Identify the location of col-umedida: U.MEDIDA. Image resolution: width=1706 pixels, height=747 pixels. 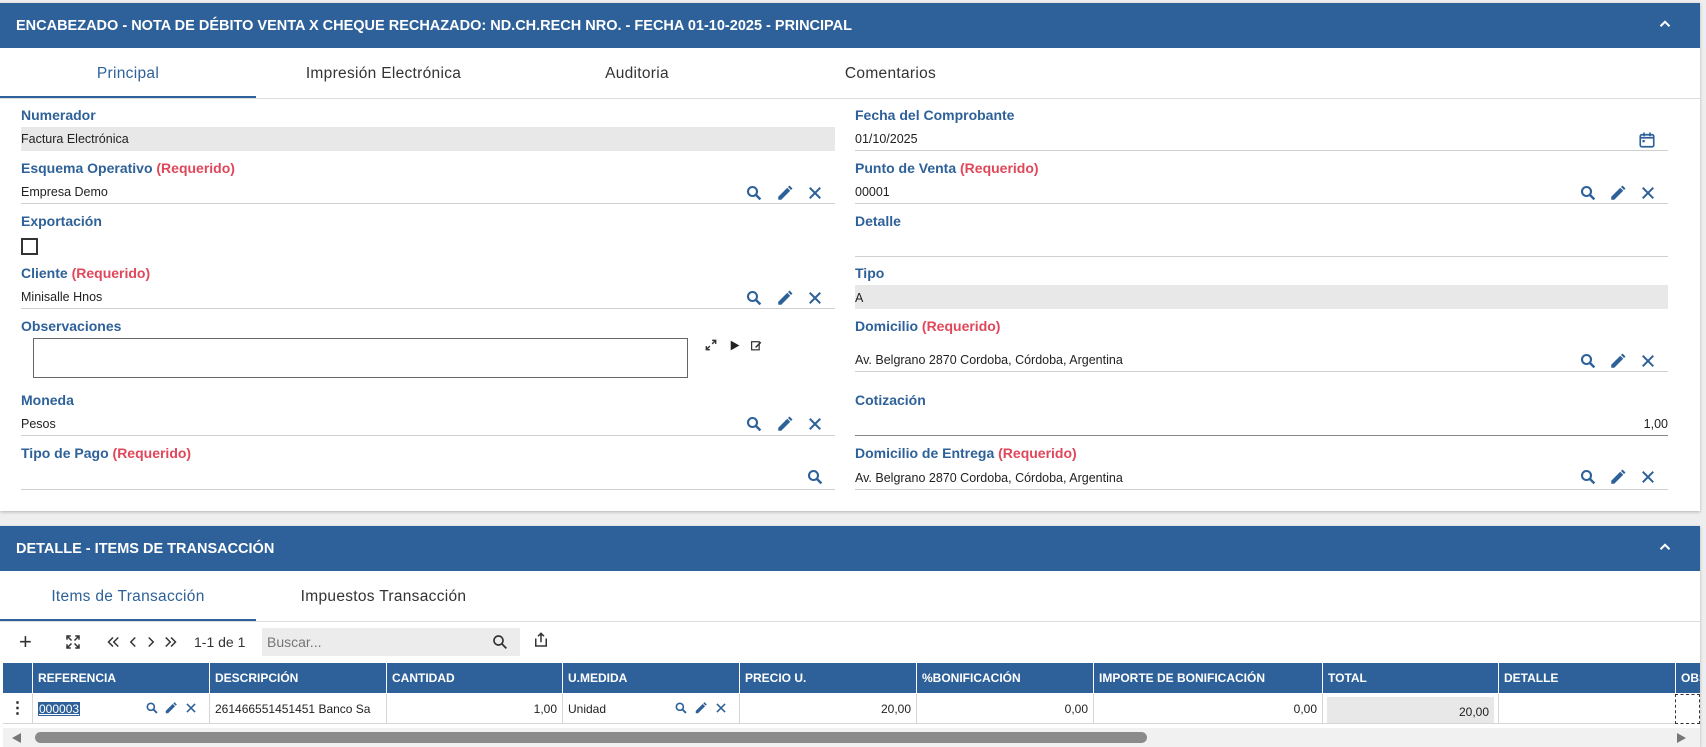
(650, 678).